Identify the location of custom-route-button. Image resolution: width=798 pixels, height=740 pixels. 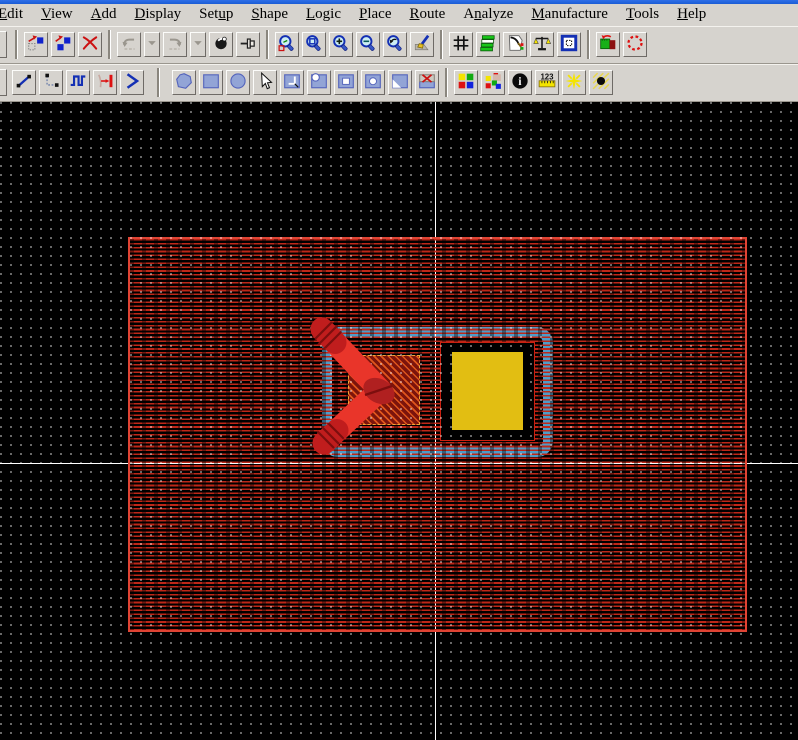
(78, 82).